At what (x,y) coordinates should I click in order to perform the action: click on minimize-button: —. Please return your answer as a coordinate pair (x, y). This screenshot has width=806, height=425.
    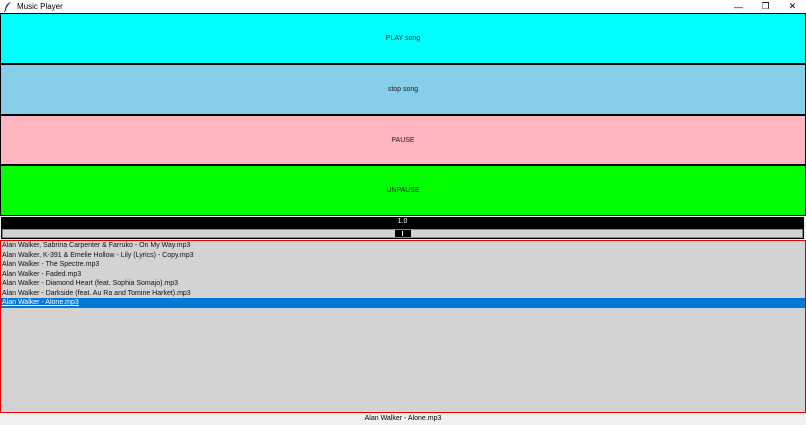
    Looking at the image, I should click on (738, 6).